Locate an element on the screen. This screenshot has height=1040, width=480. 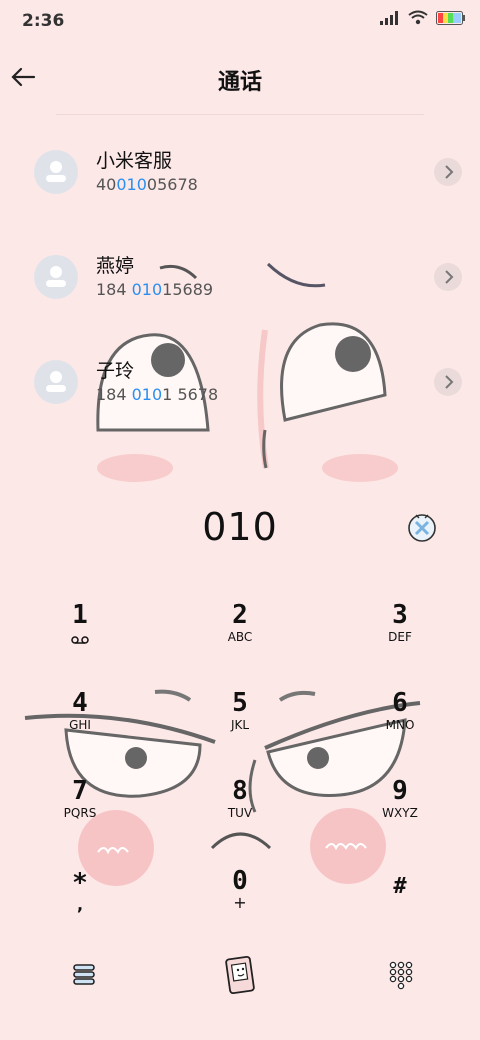
dialpad-key-4: 4 GHI is located at coordinates (80, 710).